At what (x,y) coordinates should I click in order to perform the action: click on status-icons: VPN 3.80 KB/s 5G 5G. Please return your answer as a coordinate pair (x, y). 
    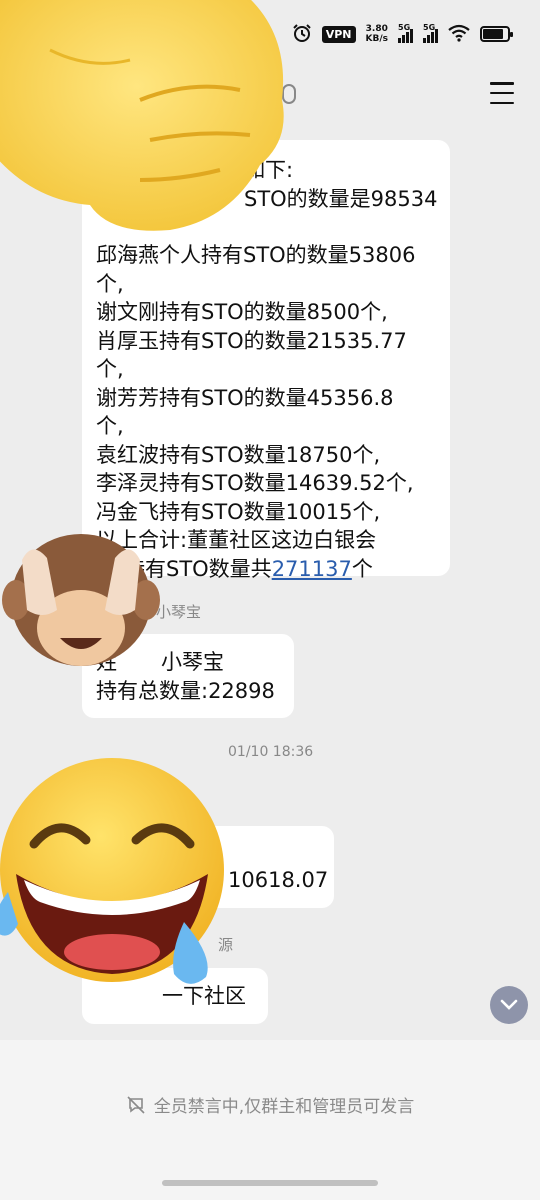
    Looking at the image, I should click on (402, 34).